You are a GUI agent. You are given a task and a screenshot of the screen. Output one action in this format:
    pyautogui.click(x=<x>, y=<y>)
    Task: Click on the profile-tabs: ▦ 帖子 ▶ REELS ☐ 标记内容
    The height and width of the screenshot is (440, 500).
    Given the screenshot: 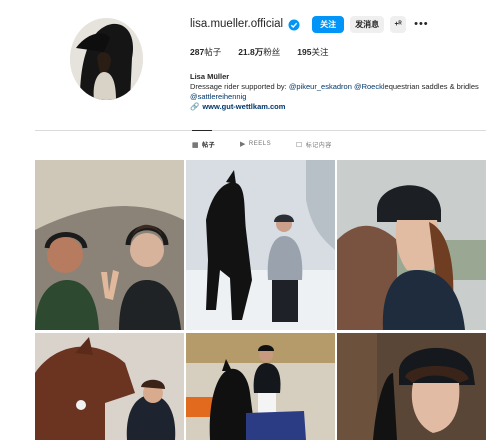 What is the action you would take?
    pyautogui.click(x=260, y=146)
    